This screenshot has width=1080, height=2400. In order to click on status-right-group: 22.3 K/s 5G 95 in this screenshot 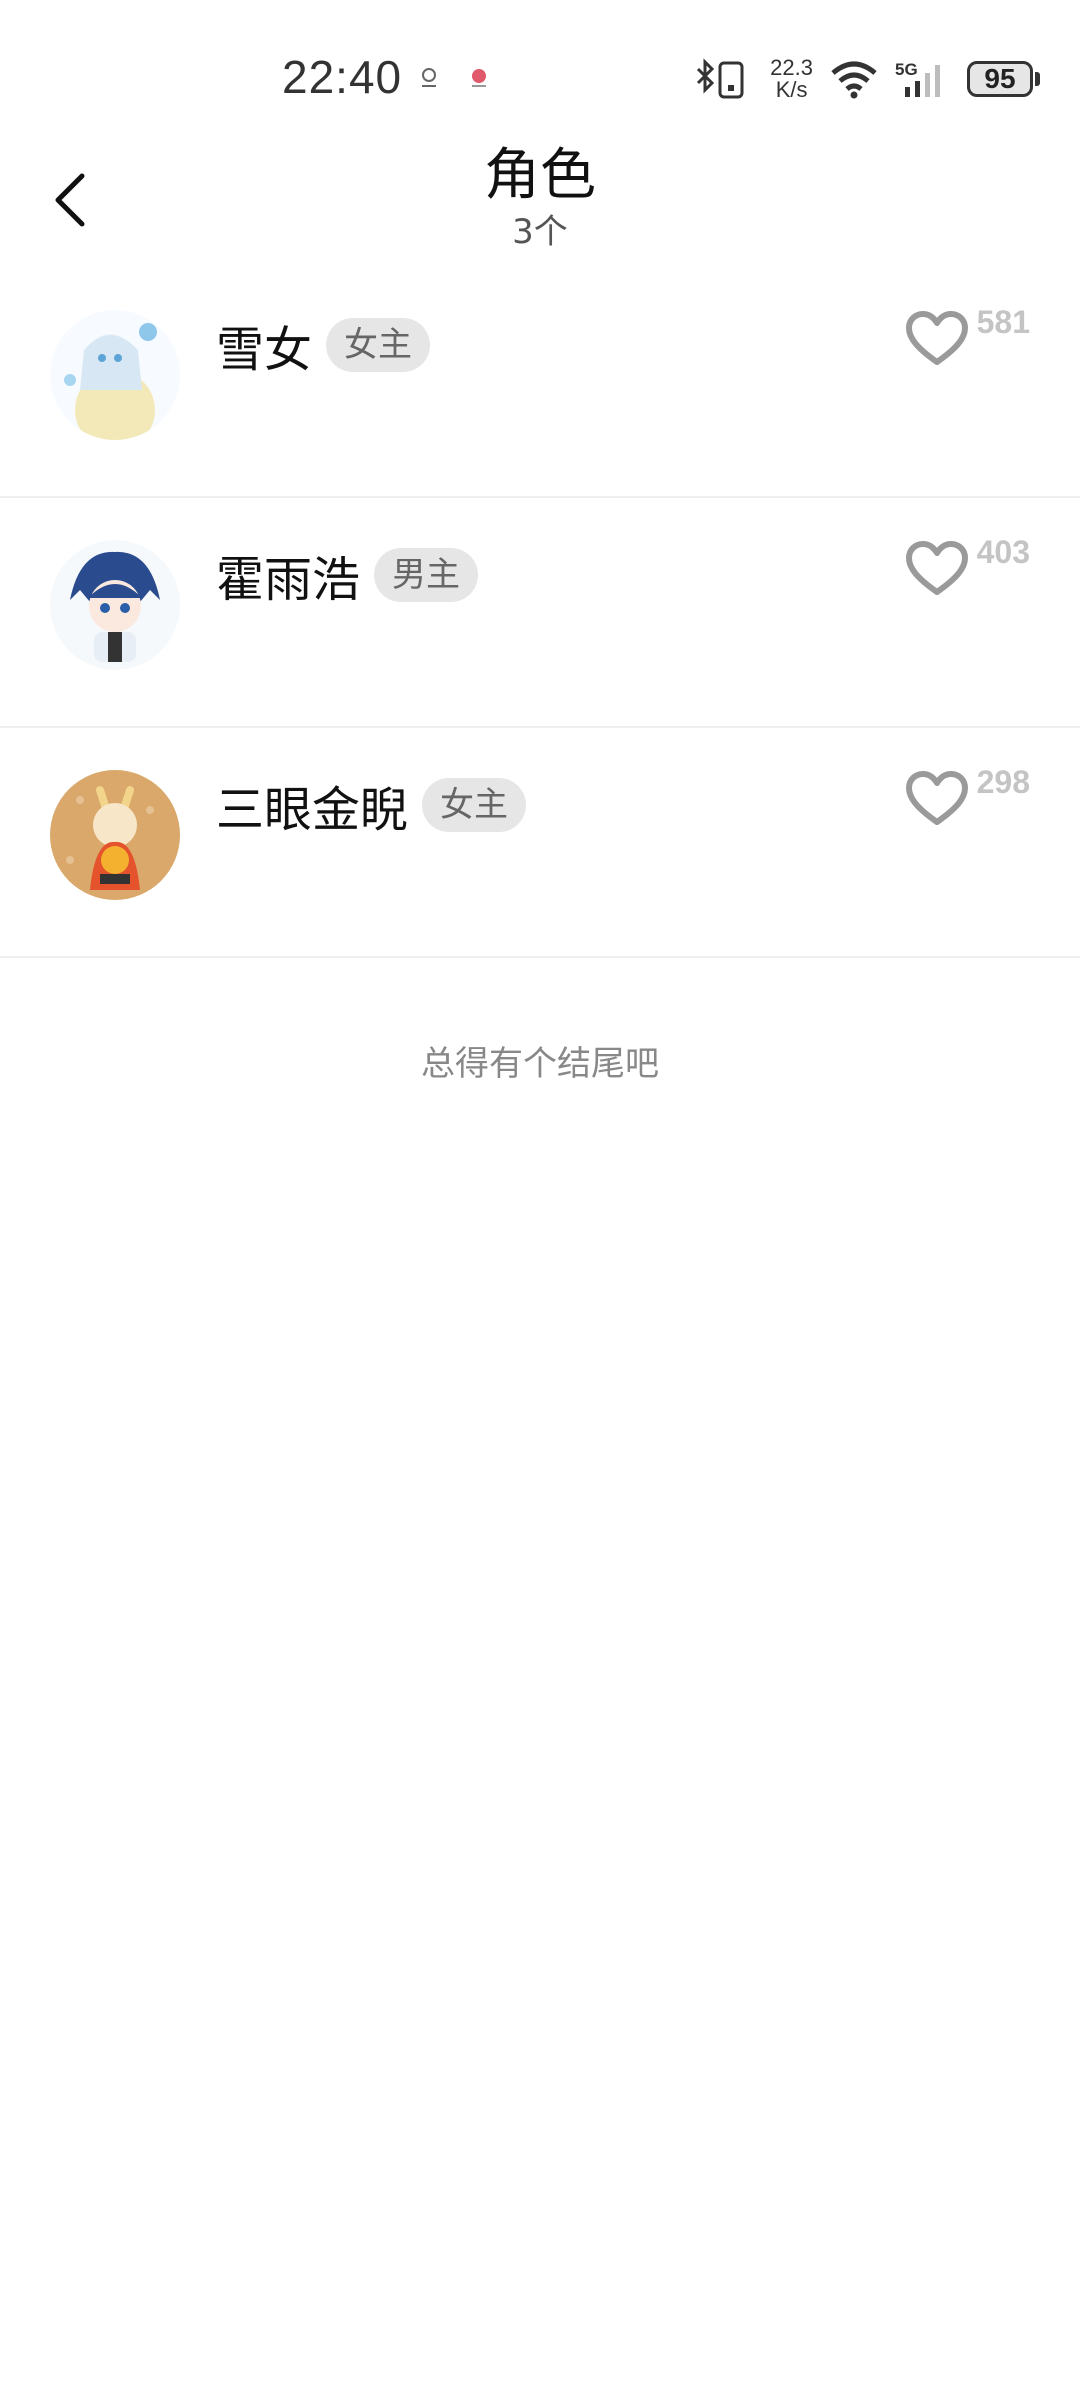, I will do `click(866, 79)`.